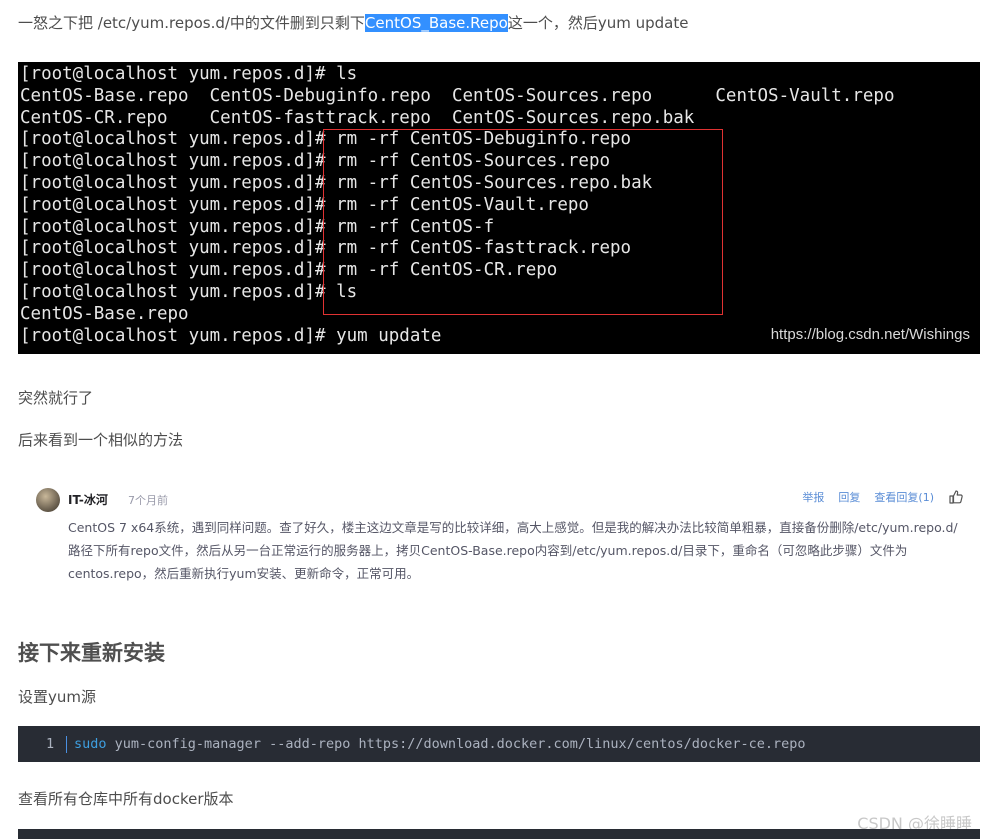 This screenshot has height=839, width=986. What do you see at coordinates (956, 497) in the screenshot?
I see `like-icon` at bounding box center [956, 497].